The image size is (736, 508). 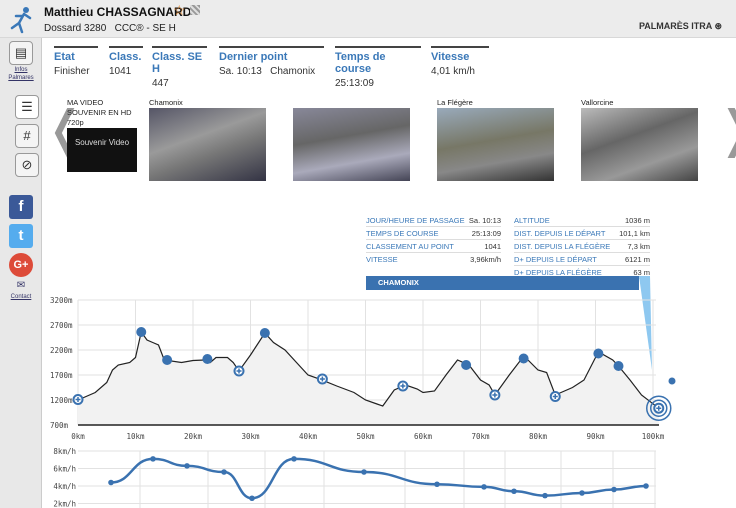 I want to click on elevation-line, so click(x=368, y=369).